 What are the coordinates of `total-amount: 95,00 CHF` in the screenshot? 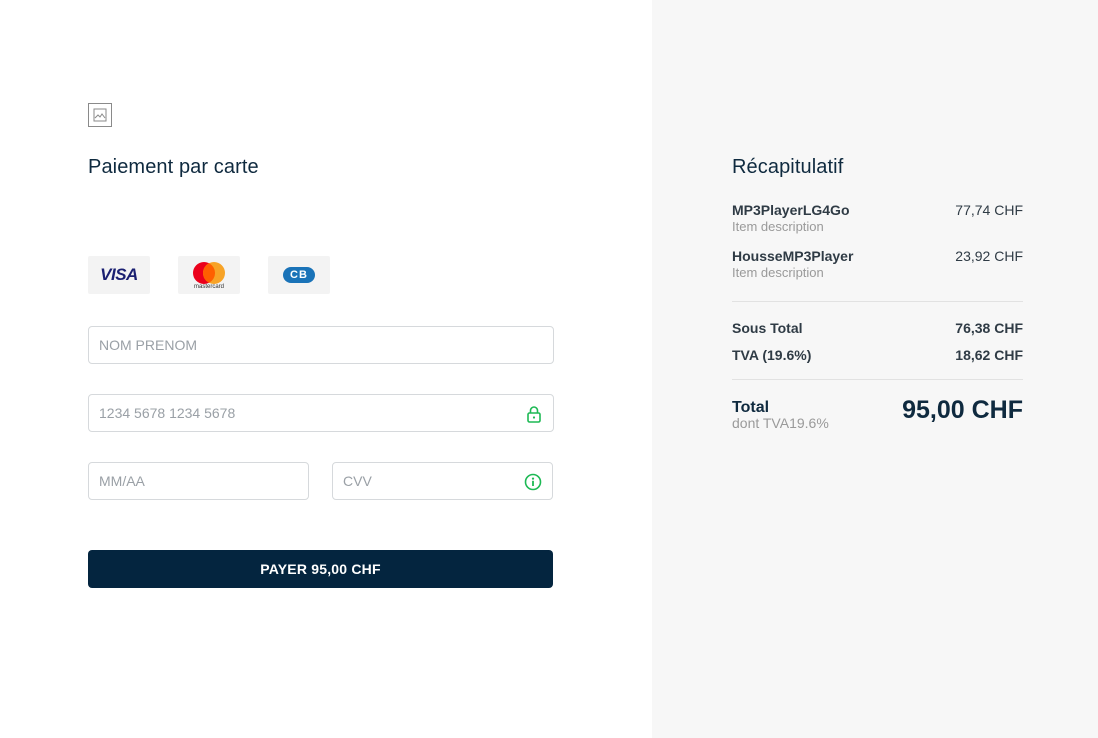 It's located at (962, 410).